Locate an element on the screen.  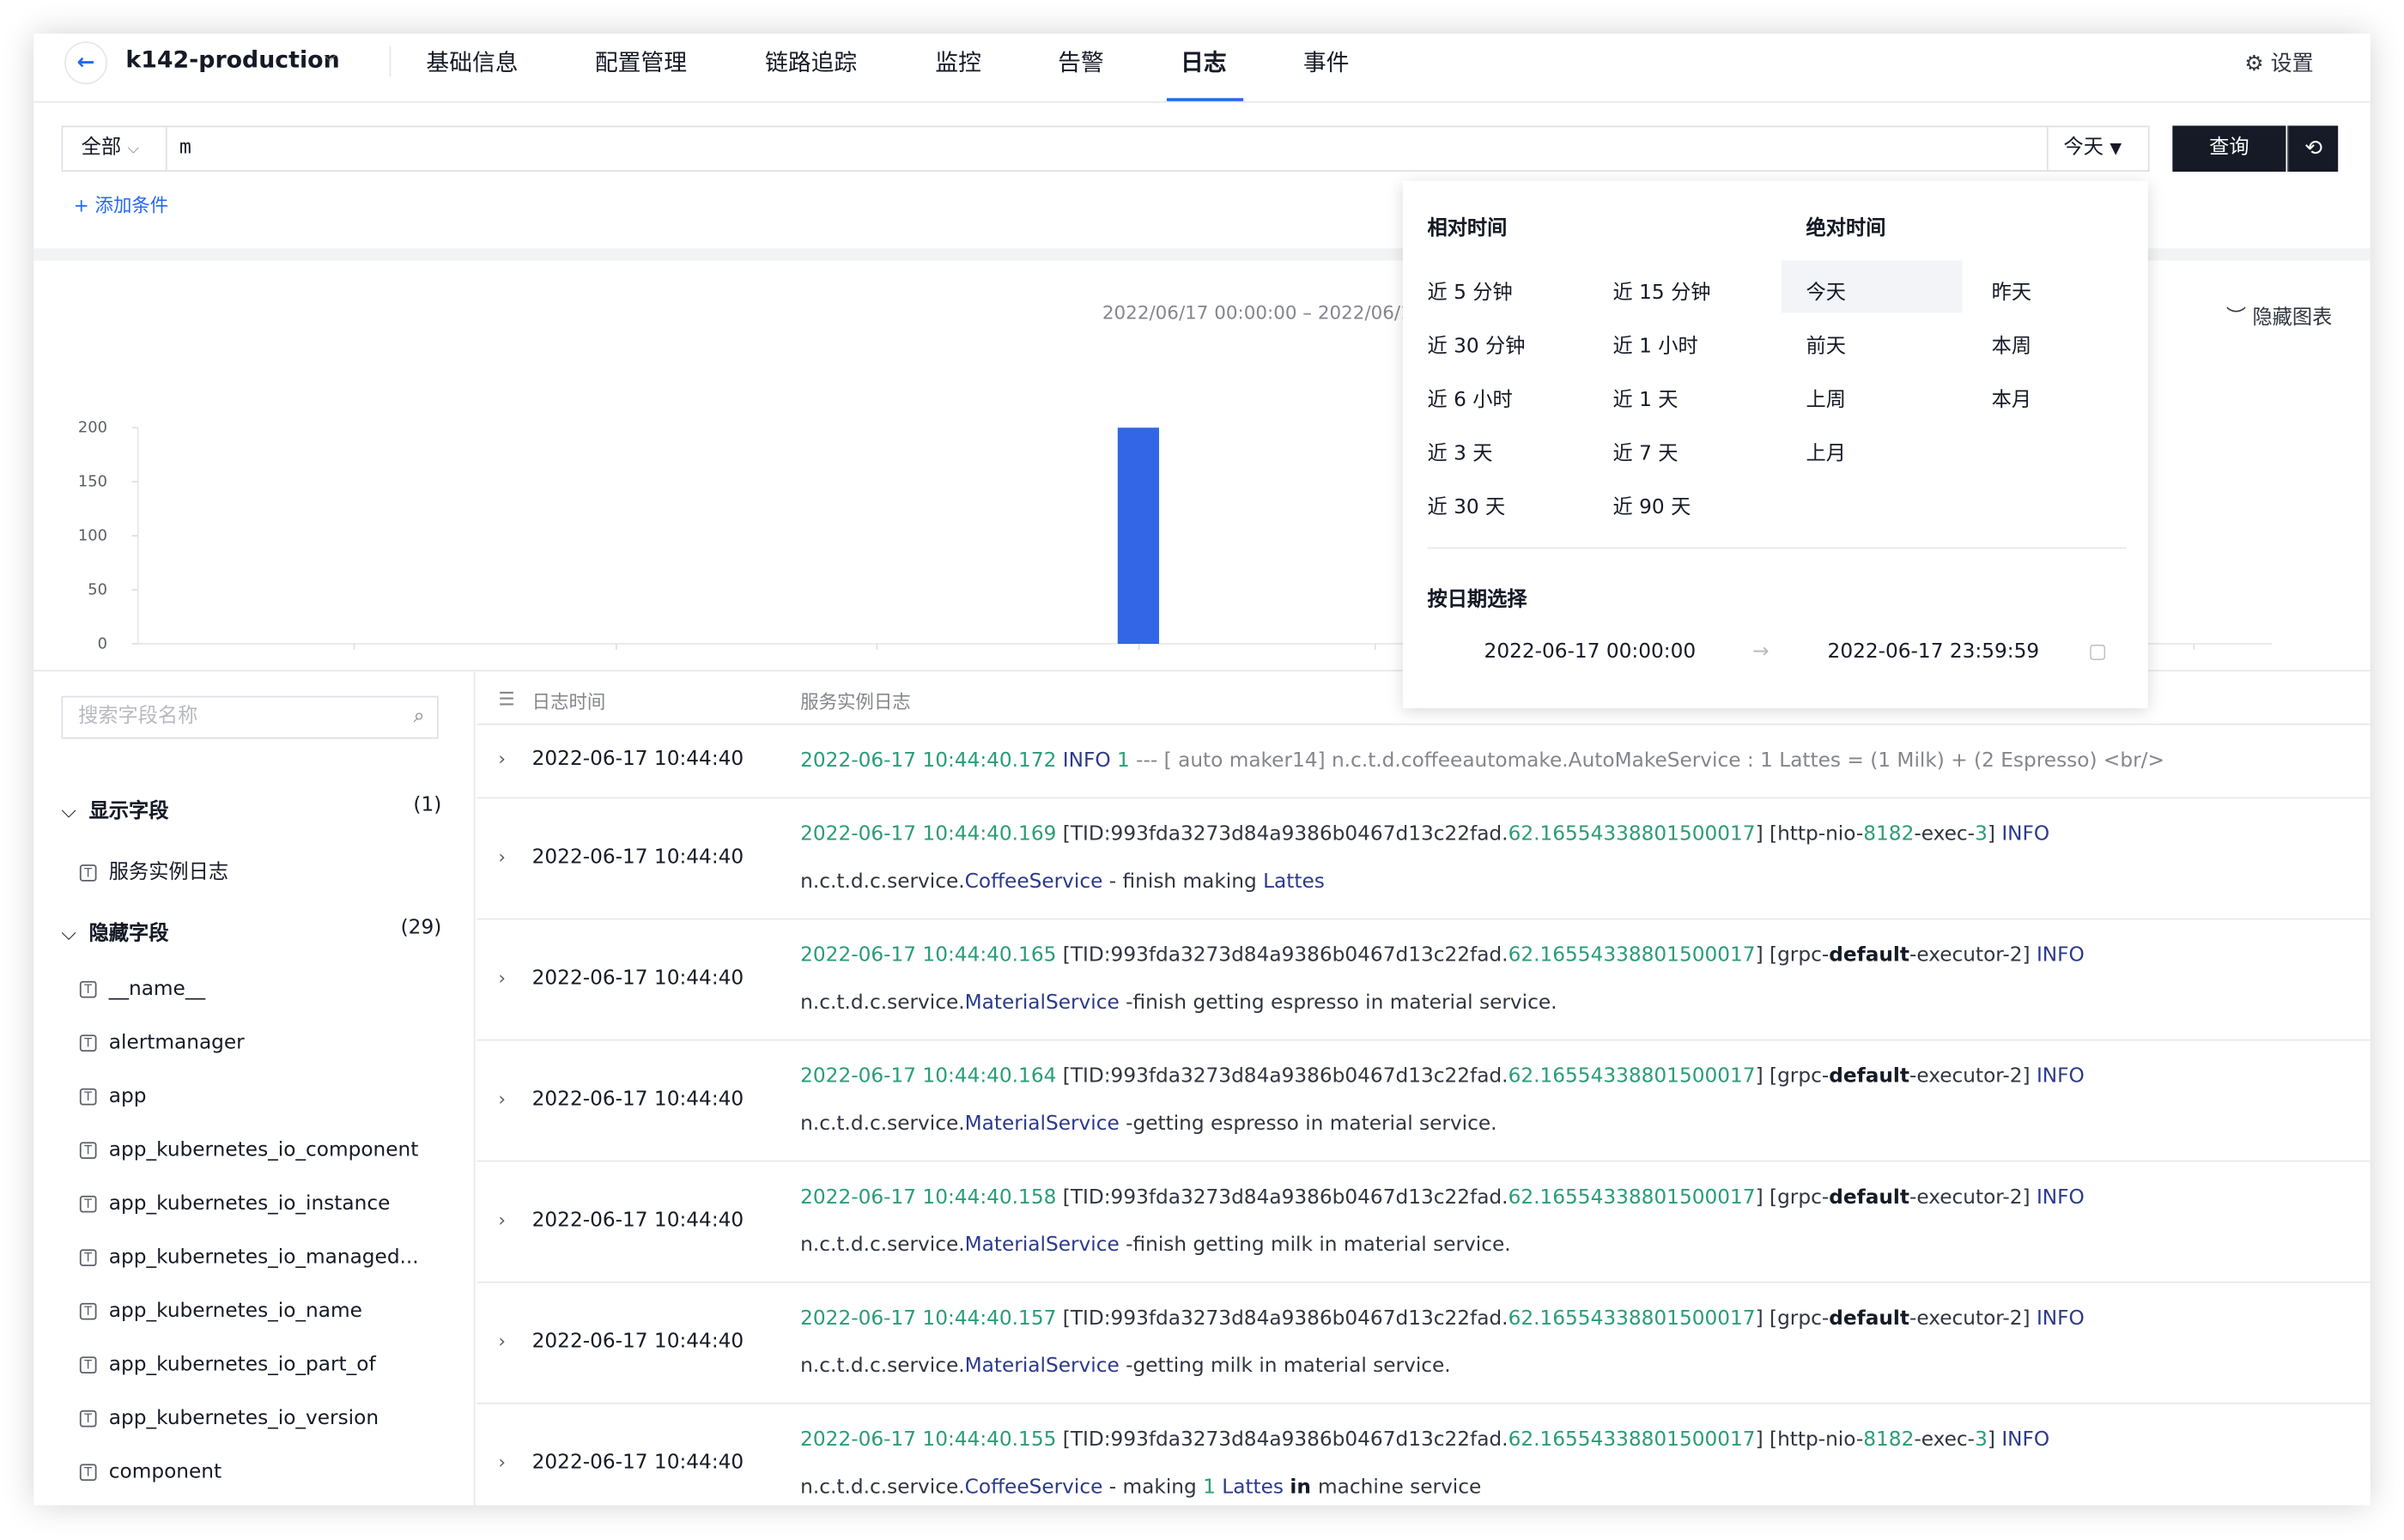
absolute-time-option: 本周 is located at coordinates (2011, 344).